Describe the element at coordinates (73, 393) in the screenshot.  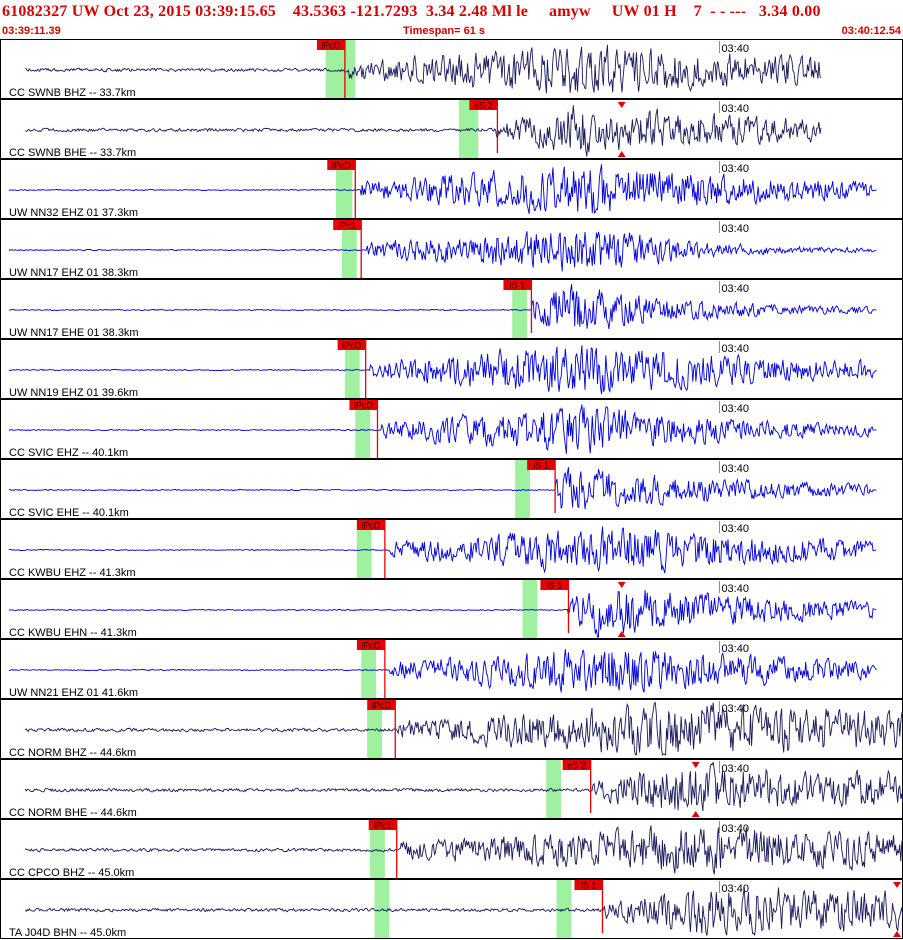
I see `channel-label: UW NN19 EHZ 01 39.6km` at that location.